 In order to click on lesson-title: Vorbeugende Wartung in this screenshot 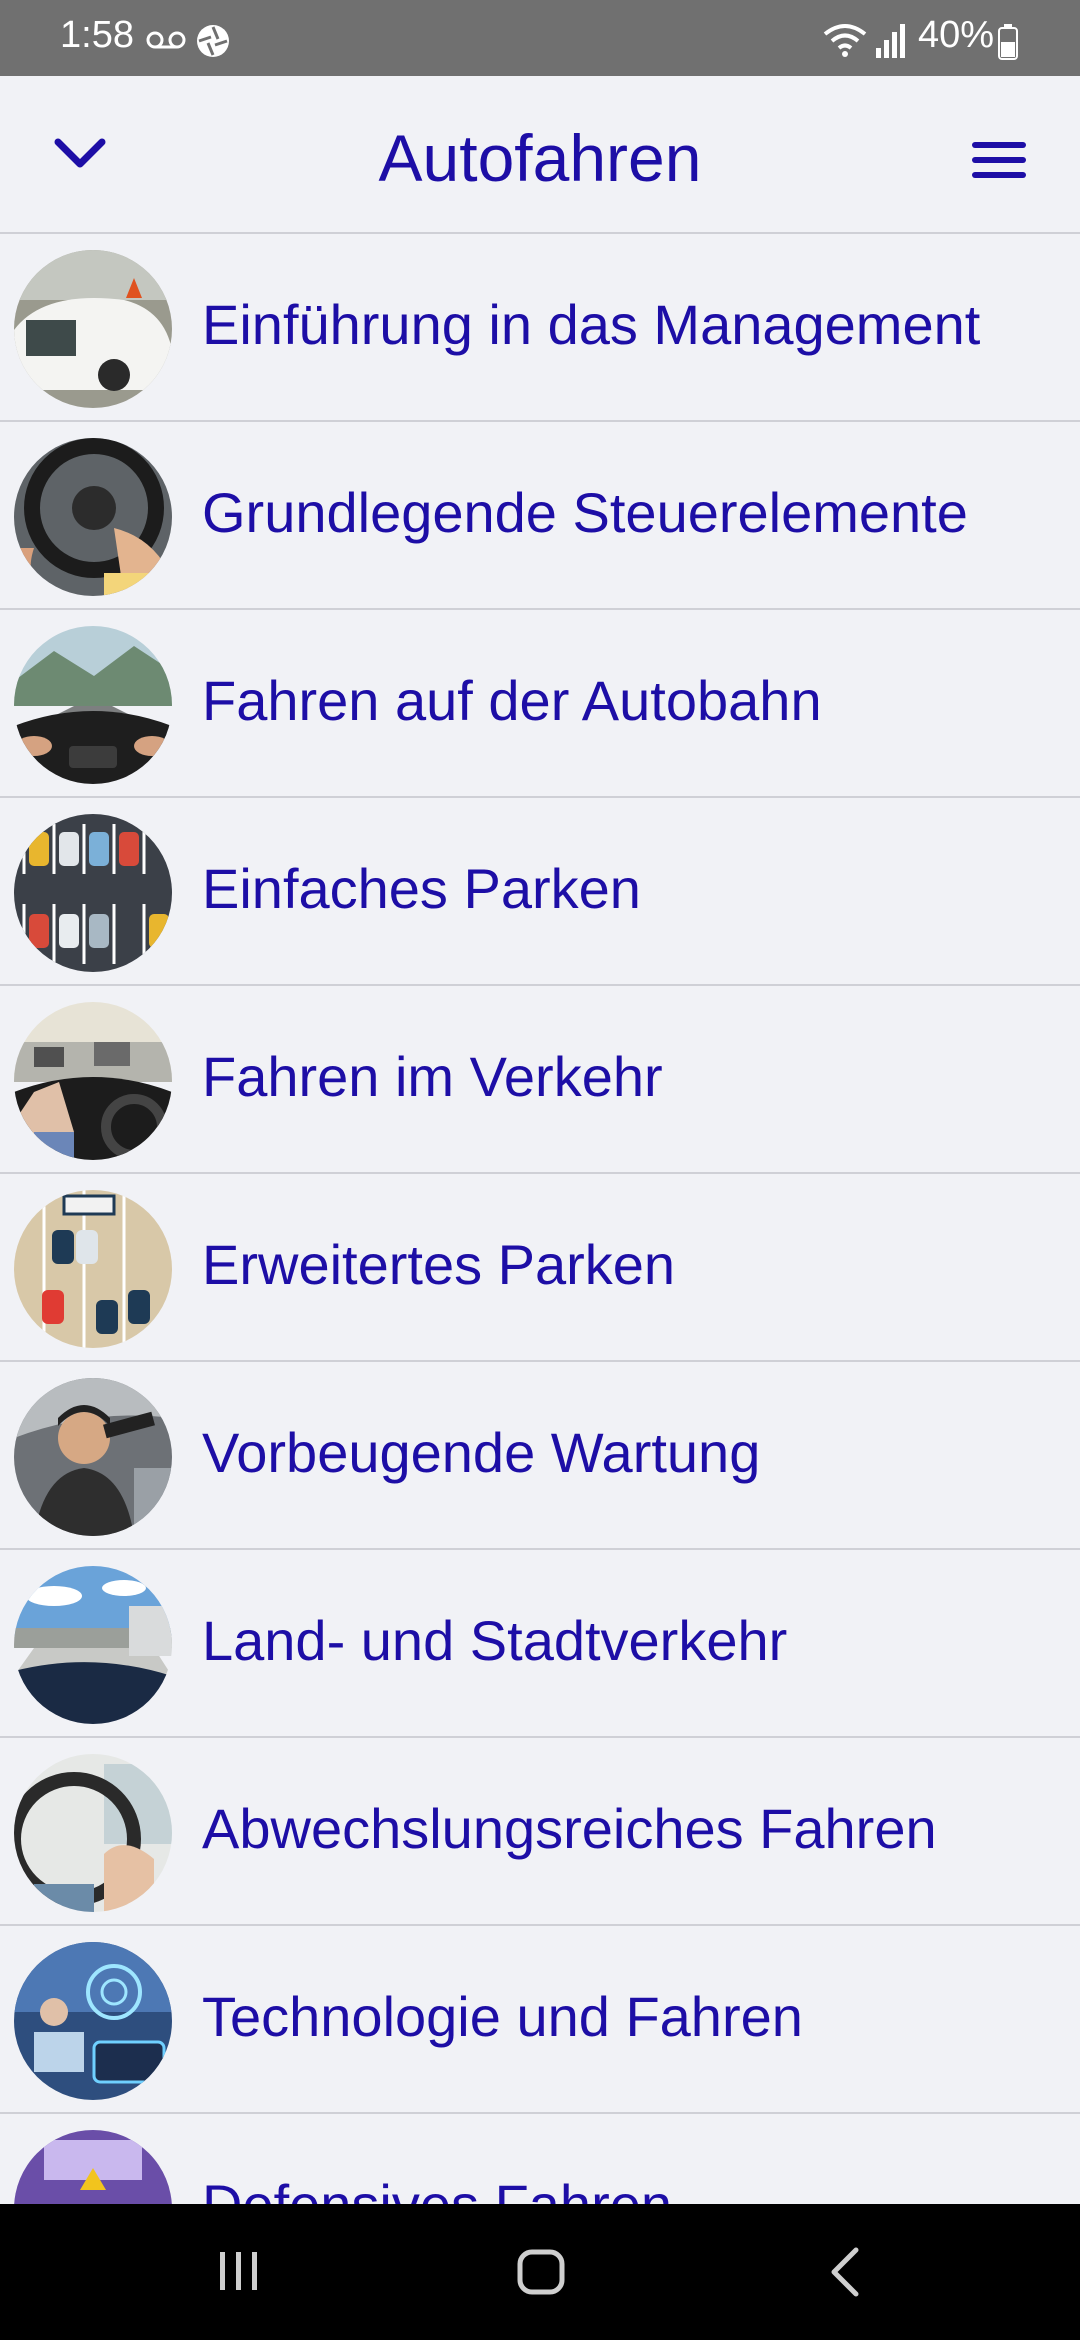, I will do `click(481, 1452)`.